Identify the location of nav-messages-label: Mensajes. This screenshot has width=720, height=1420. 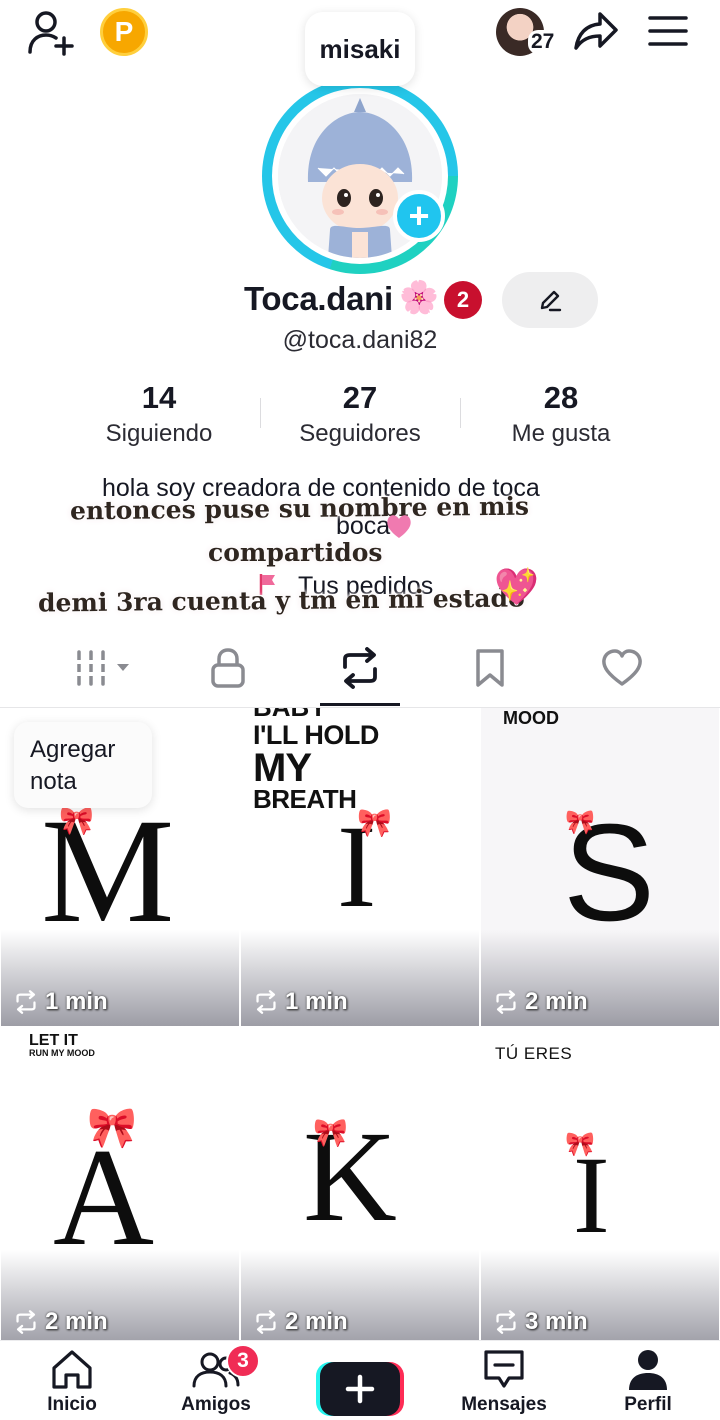
(504, 1404).